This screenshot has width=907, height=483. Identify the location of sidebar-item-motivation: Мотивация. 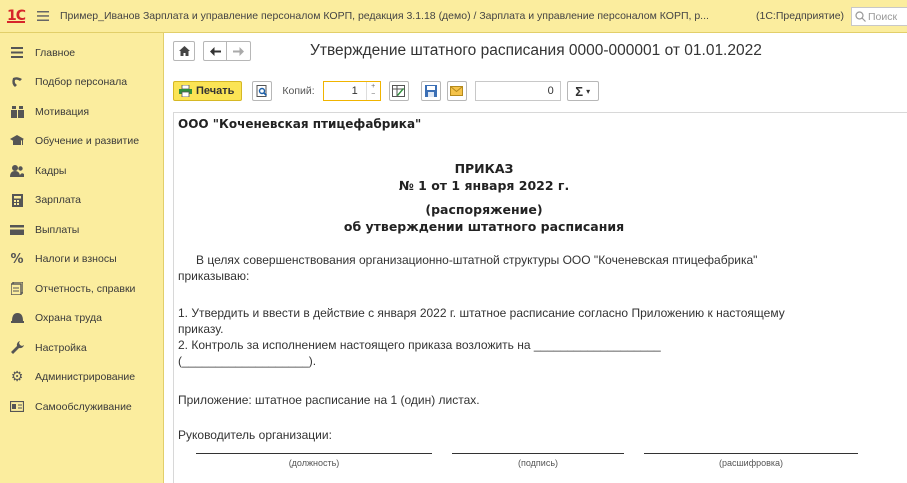
(81, 112).